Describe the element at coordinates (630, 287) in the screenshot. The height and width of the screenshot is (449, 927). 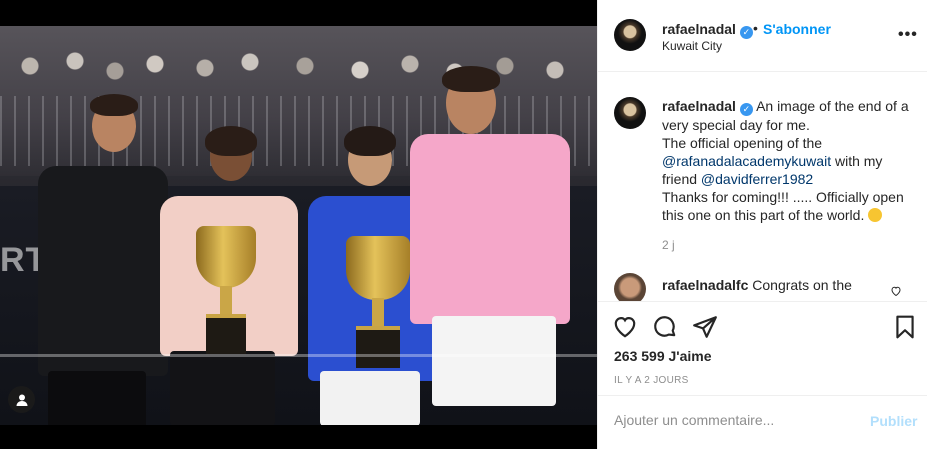
I see `commenter-avatar` at that location.